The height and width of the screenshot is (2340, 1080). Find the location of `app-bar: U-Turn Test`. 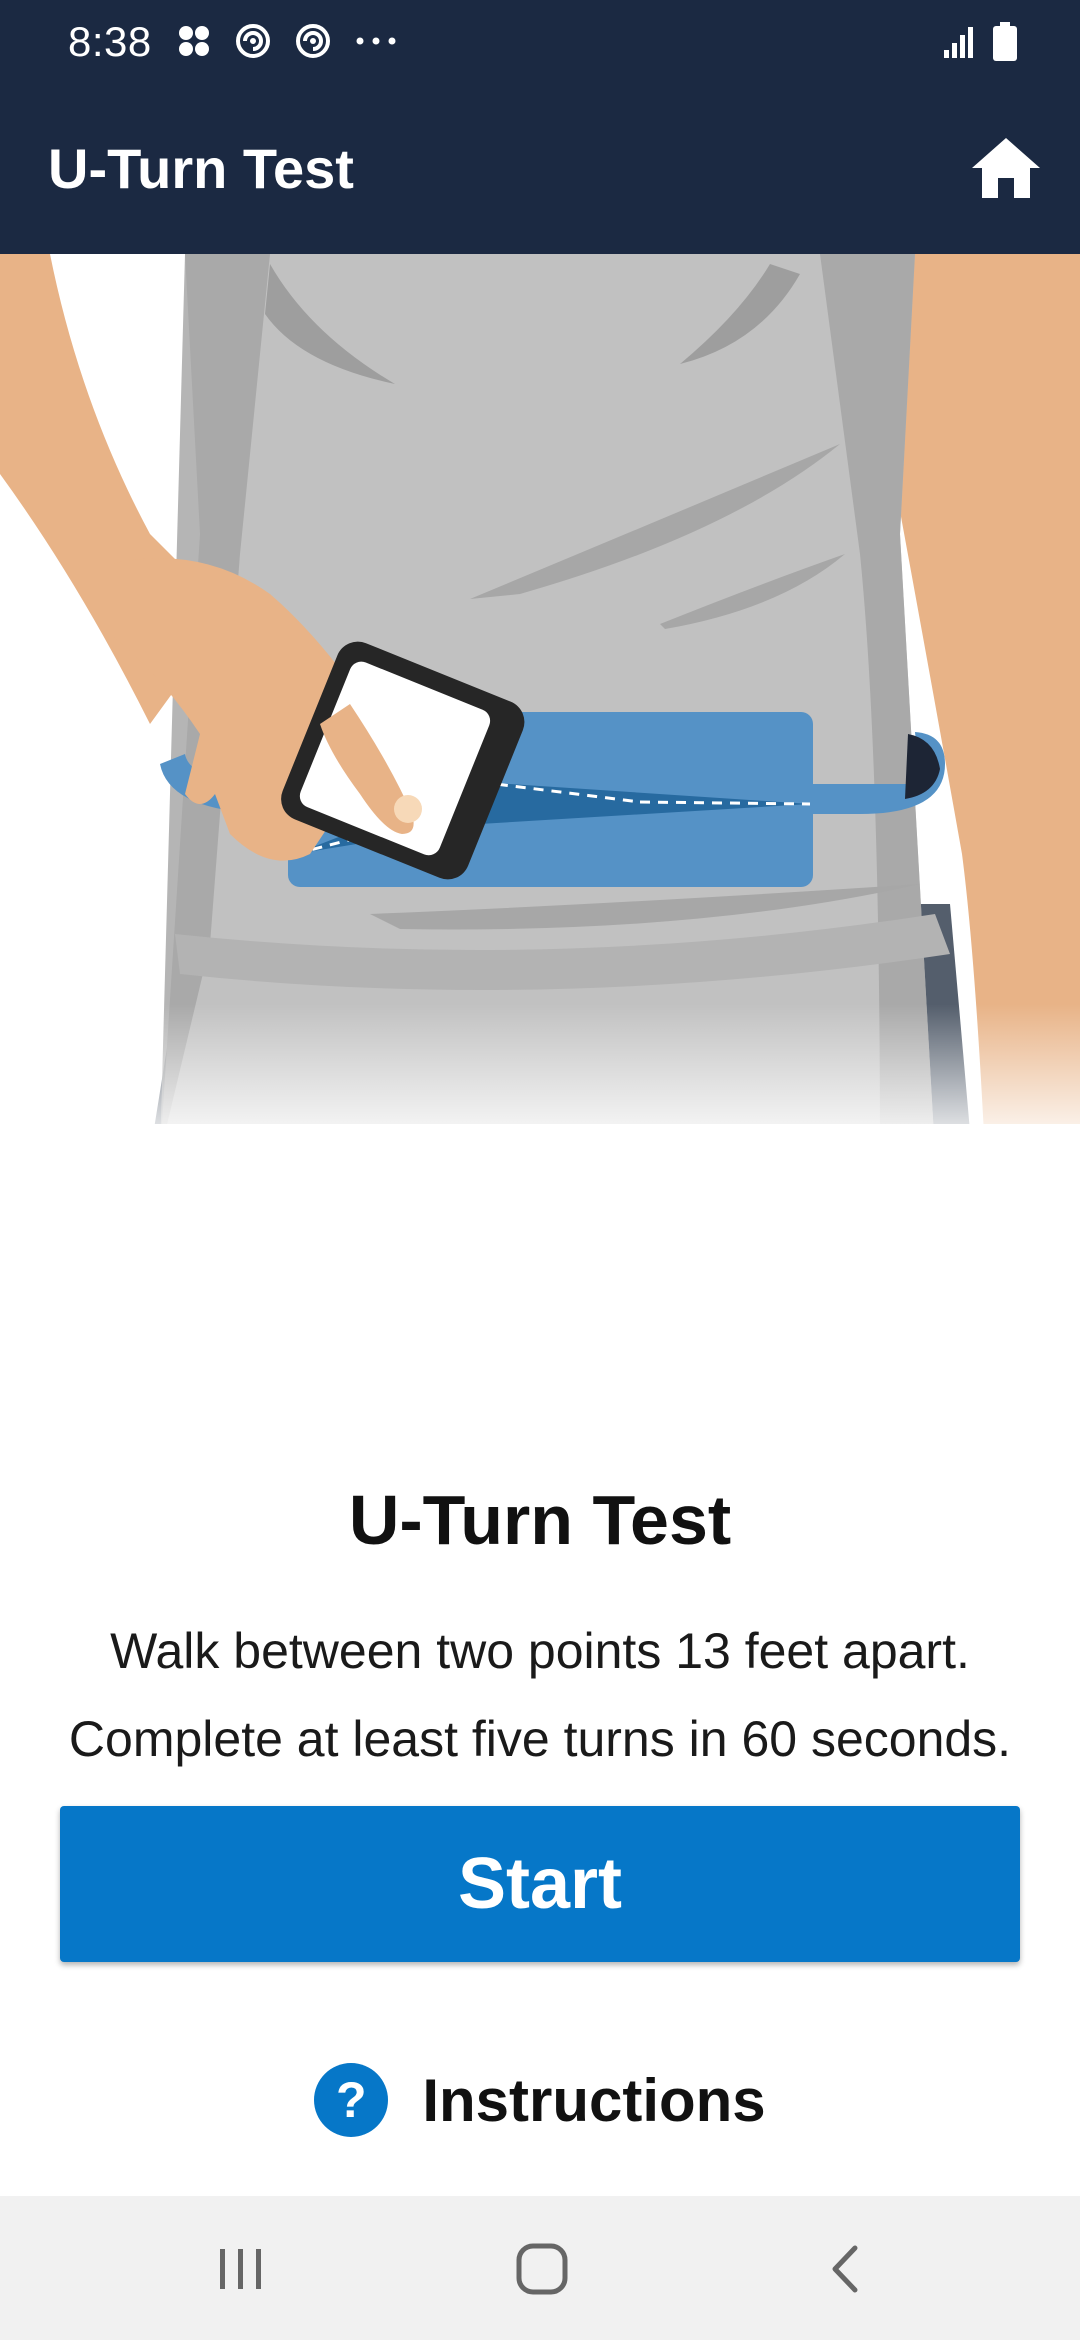

app-bar: U-Turn Test is located at coordinates (540, 169).